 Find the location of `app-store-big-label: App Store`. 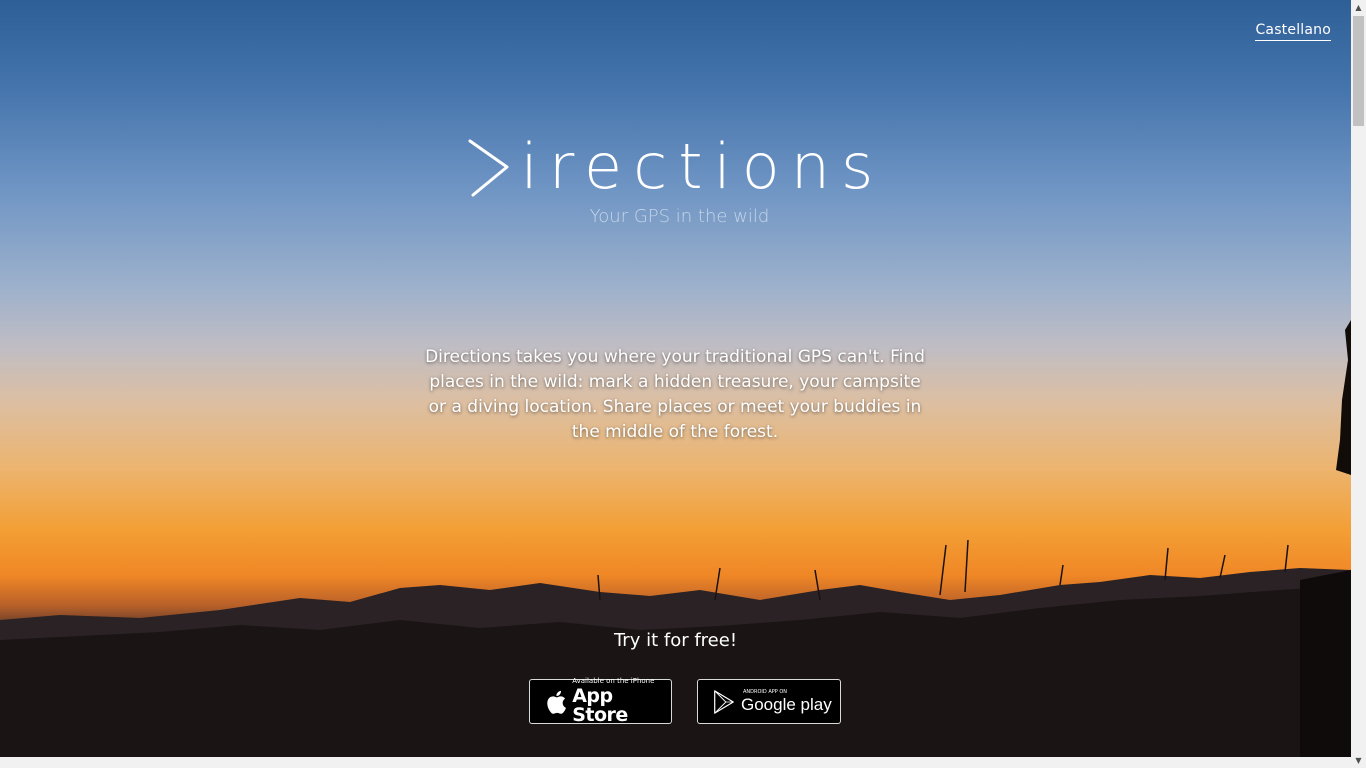

app-store-big-label: App Store is located at coordinates (600, 705).